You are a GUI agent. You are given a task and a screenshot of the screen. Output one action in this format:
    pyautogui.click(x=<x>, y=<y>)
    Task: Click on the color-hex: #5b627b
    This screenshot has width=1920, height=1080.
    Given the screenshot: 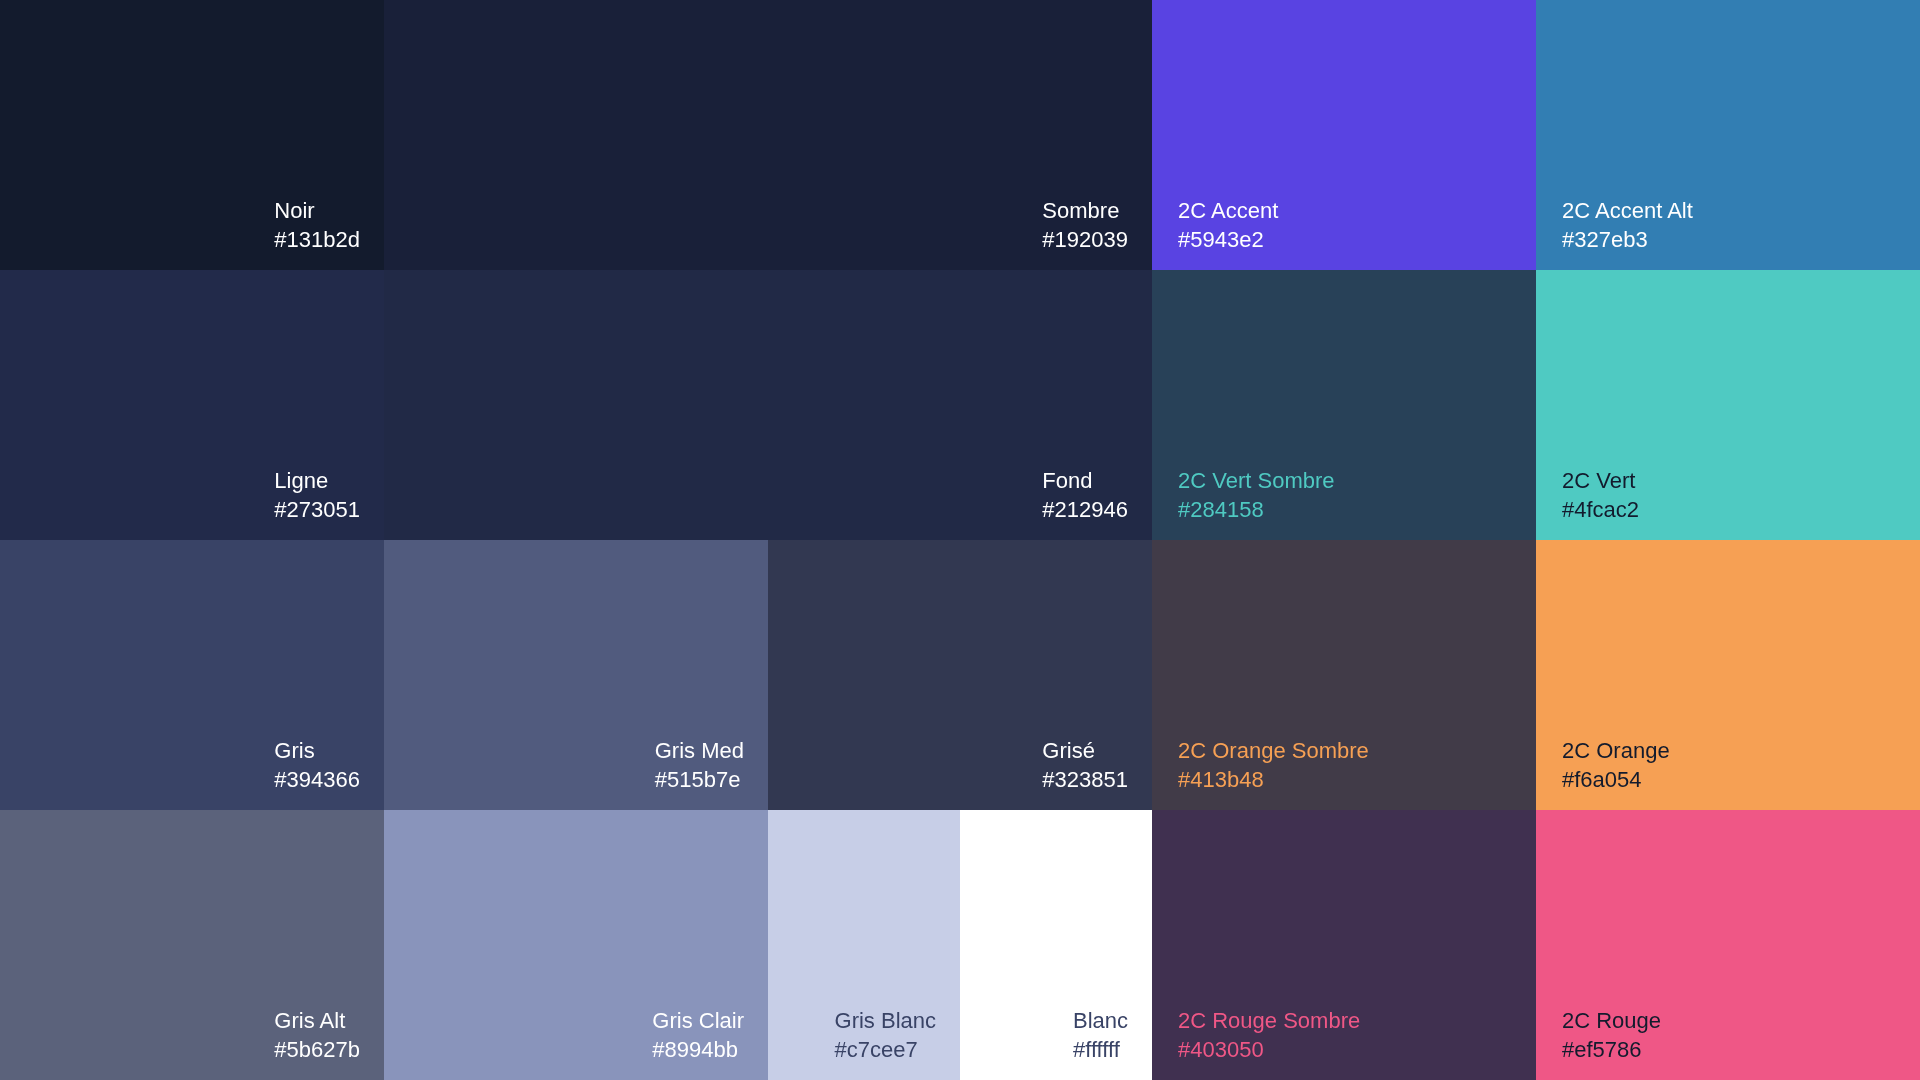 What is the action you would take?
    pyautogui.click(x=317, y=1050)
    